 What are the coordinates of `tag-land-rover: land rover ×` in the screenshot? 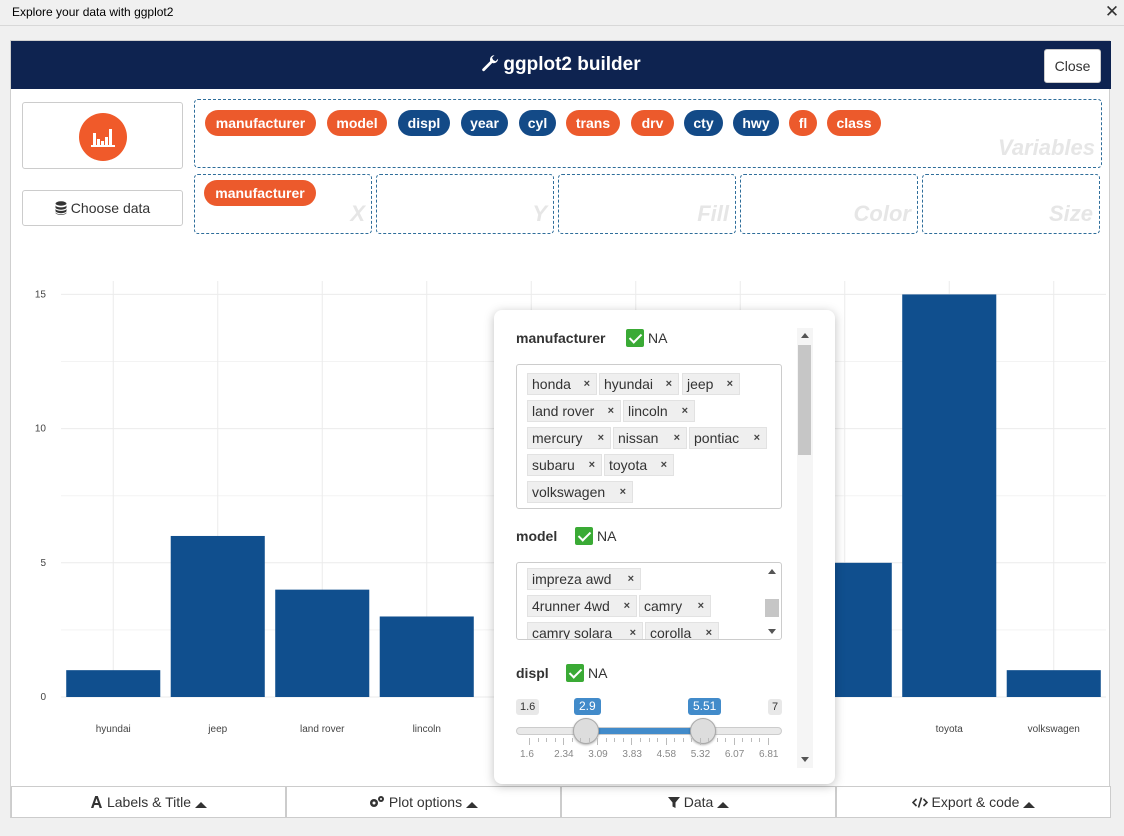 It's located at (574, 411).